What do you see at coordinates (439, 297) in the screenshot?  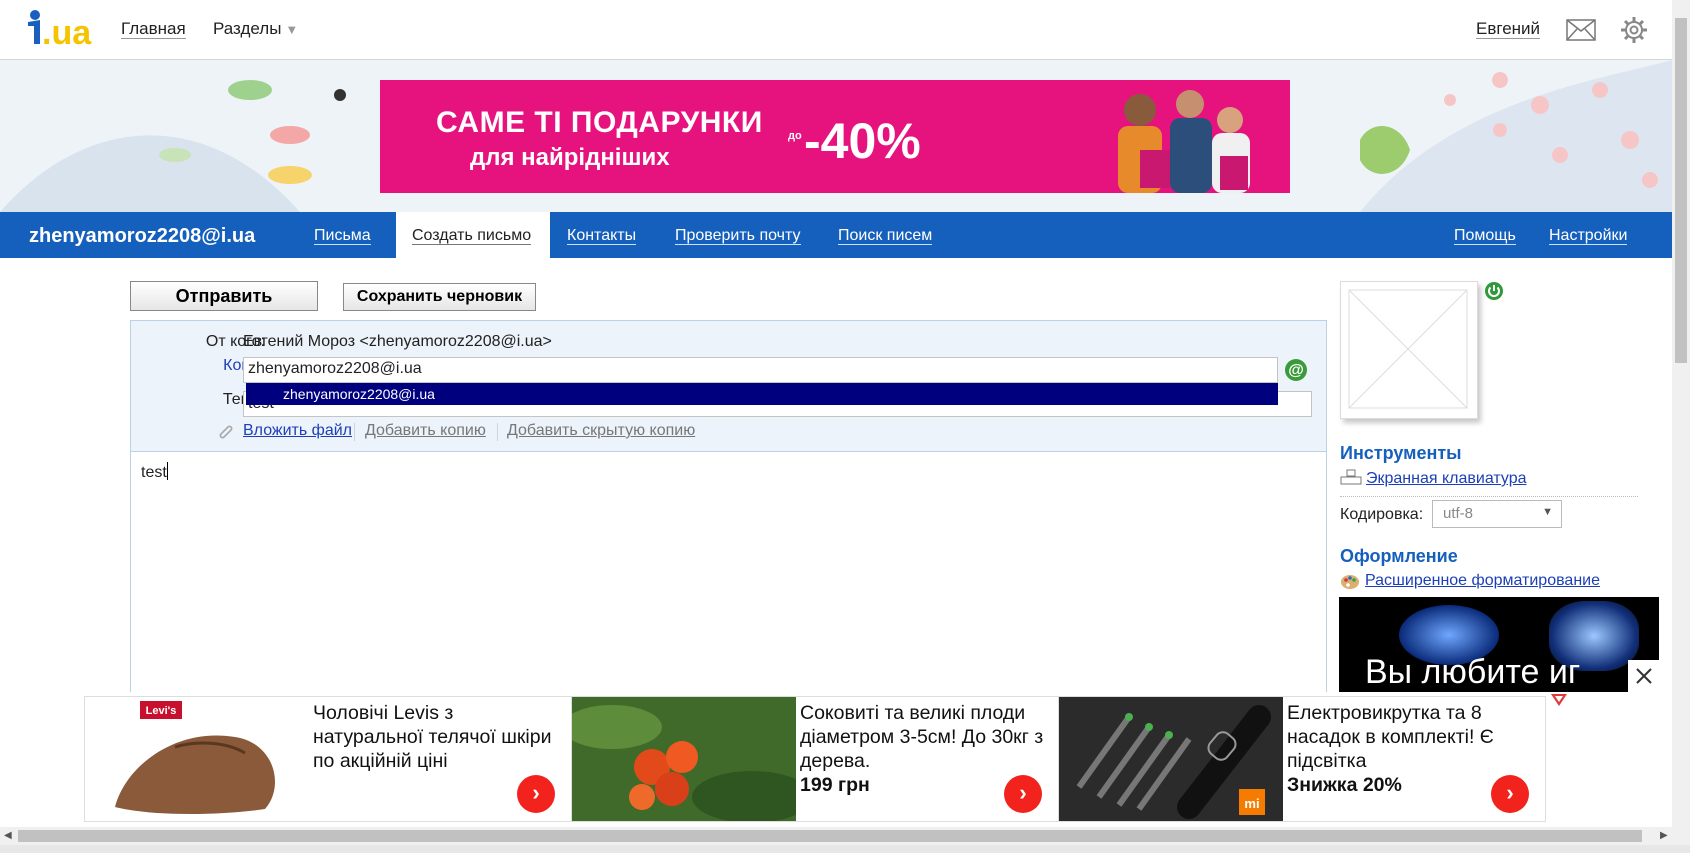 I see `save-draft-button: Сохранить черновик` at bounding box center [439, 297].